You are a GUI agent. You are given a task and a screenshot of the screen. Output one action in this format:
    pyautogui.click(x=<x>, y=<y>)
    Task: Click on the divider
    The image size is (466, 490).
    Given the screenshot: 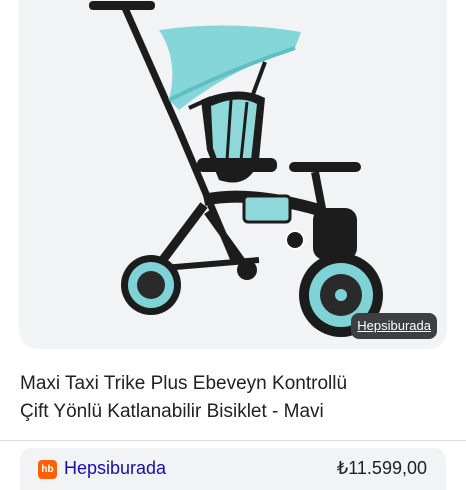 What is the action you would take?
    pyautogui.click(x=233, y=440)
    